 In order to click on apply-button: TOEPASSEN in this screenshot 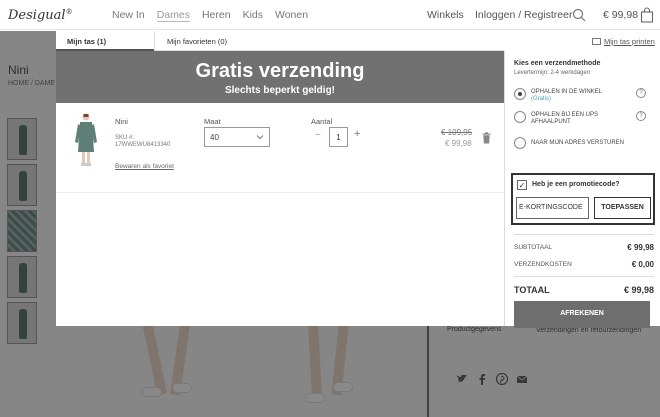, I will do `click(622, 208)`.